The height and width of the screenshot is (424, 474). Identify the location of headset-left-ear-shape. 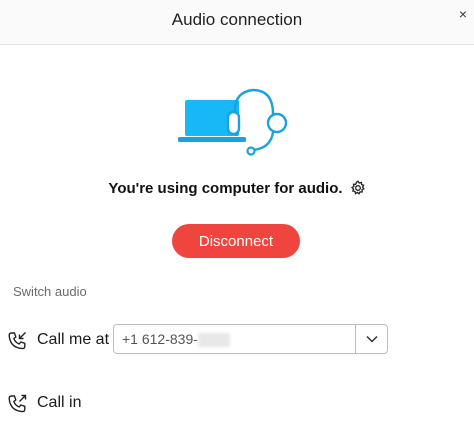
(233, 123).